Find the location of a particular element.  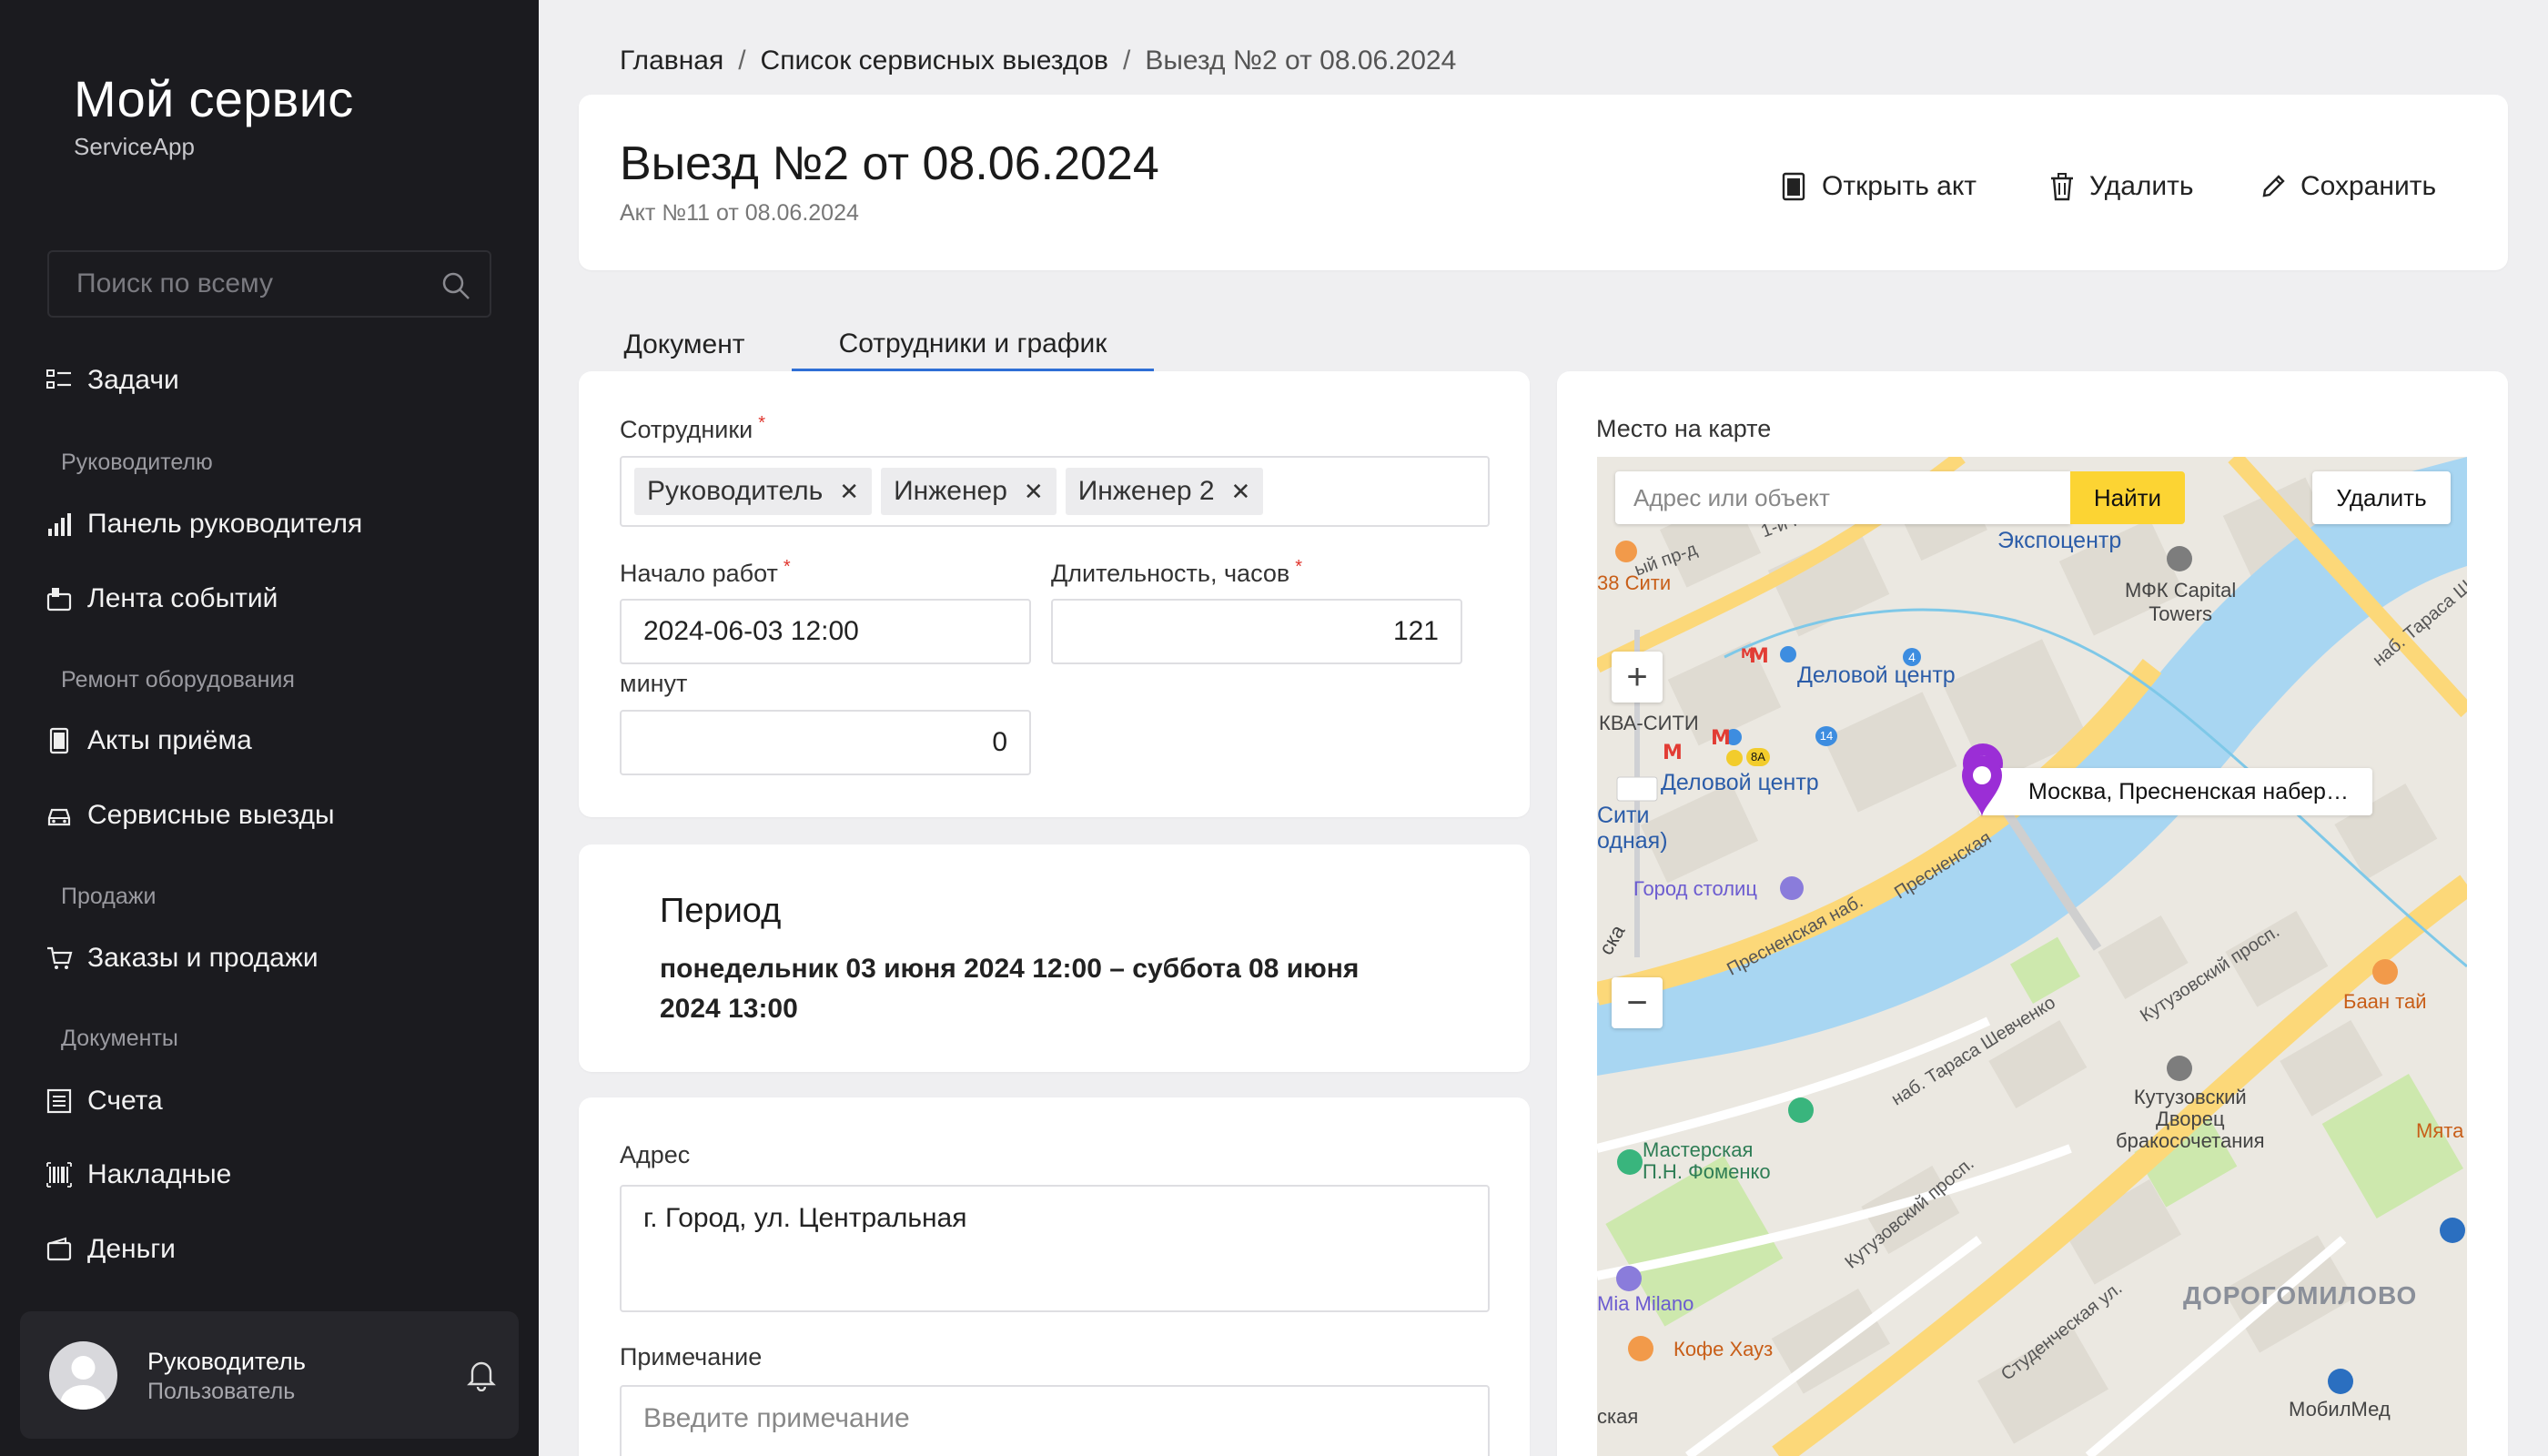

chip-label: Инженер is located at coordinates (951, 491).